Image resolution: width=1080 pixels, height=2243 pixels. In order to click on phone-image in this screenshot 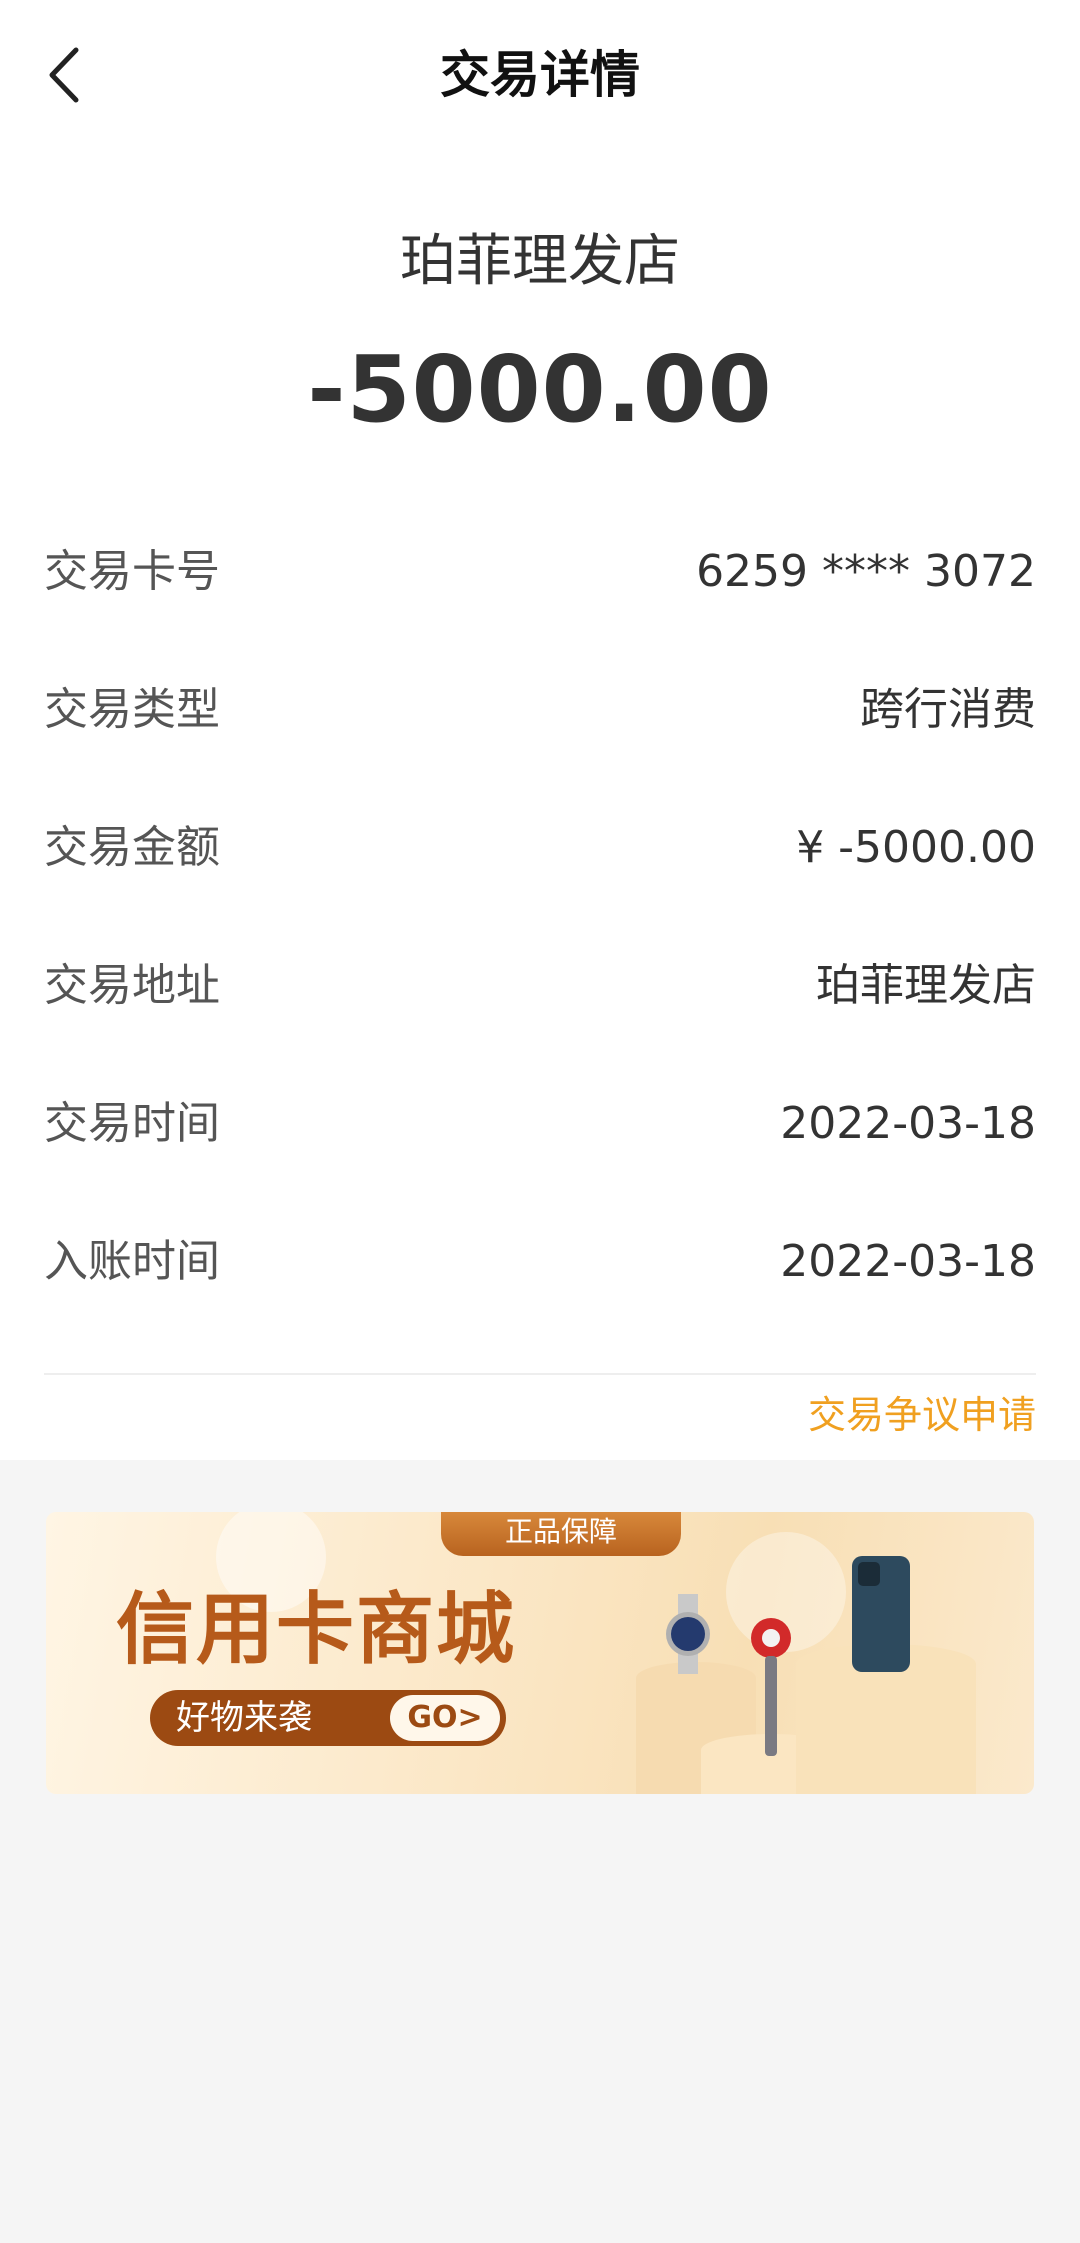, I will do `click(881, 1614)`.